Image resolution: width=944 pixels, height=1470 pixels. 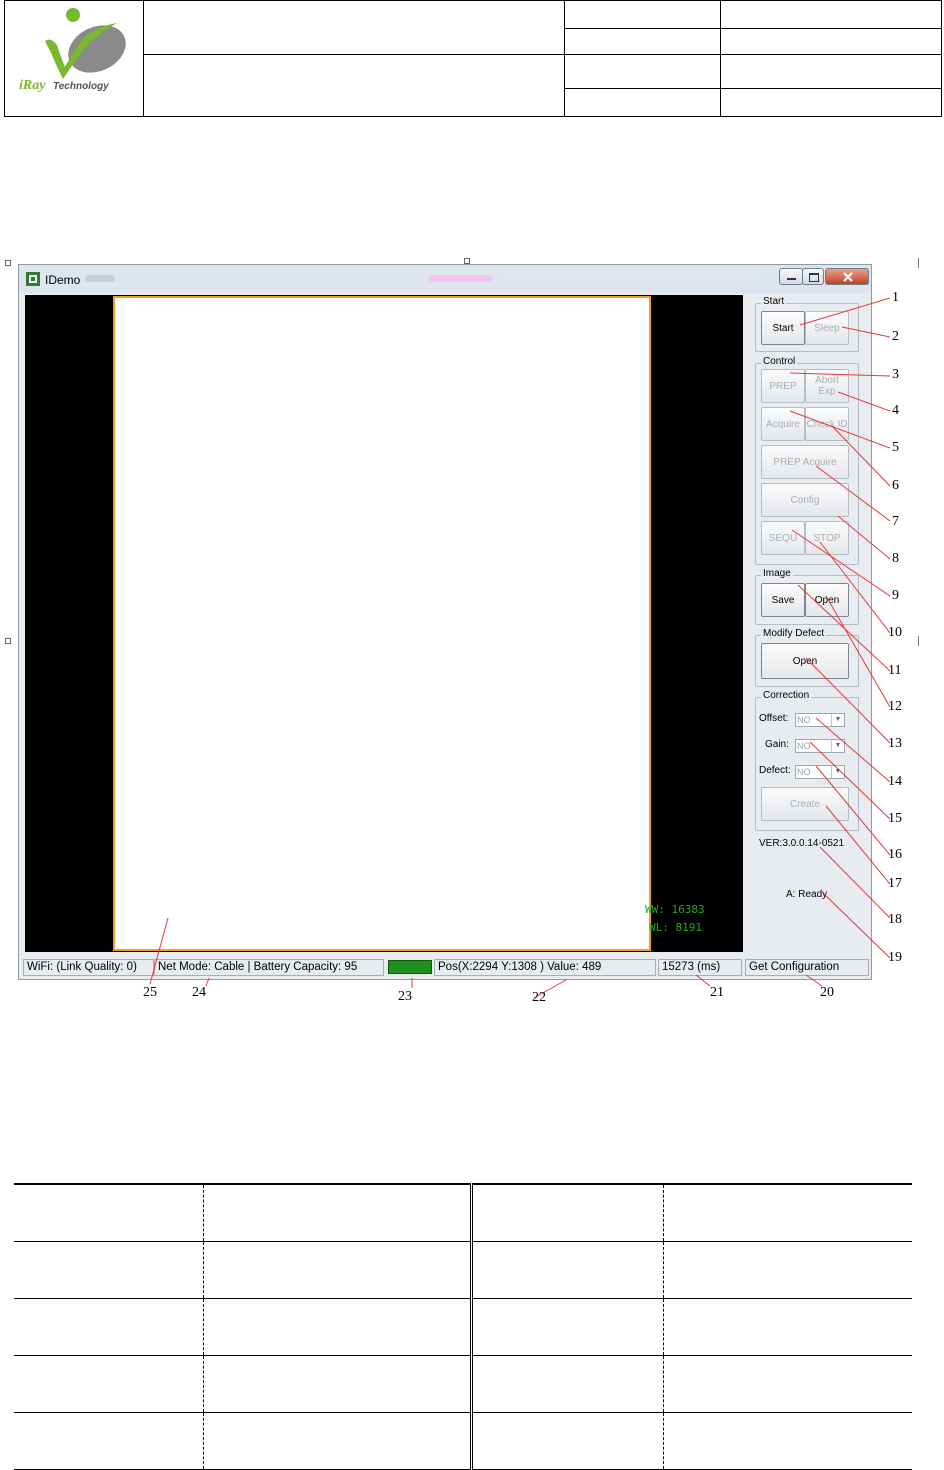 I want to click on callout-number: 1, so click(x=895, y=297).